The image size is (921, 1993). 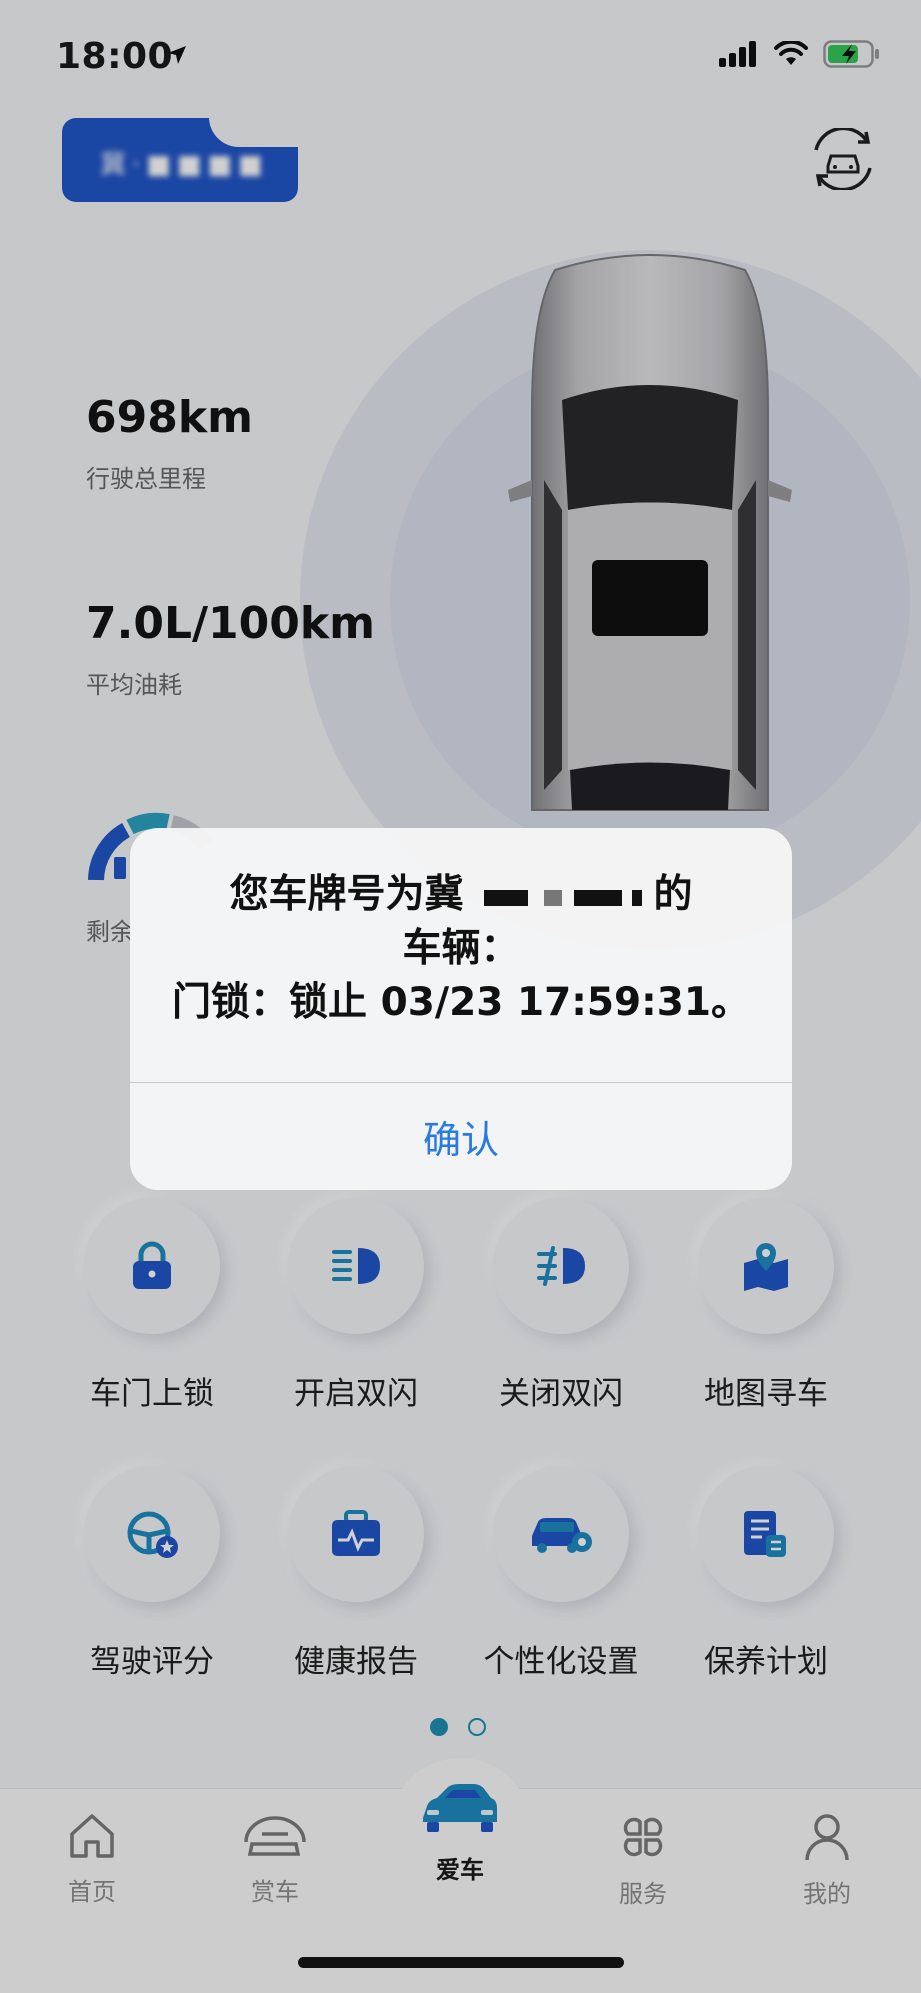 I want to click on home-indicator, so click(x=461, y=1962).